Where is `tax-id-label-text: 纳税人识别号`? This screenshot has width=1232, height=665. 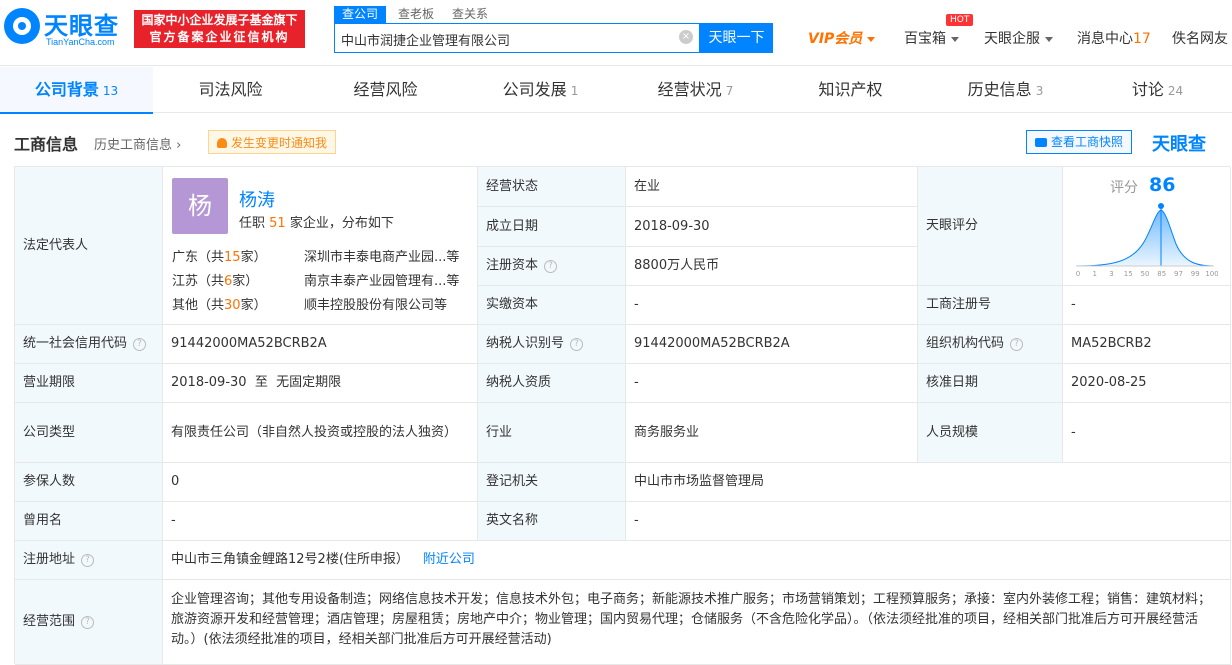 tax-id-label-text: 纳税人识别号 is located at coordinates (525, 343).